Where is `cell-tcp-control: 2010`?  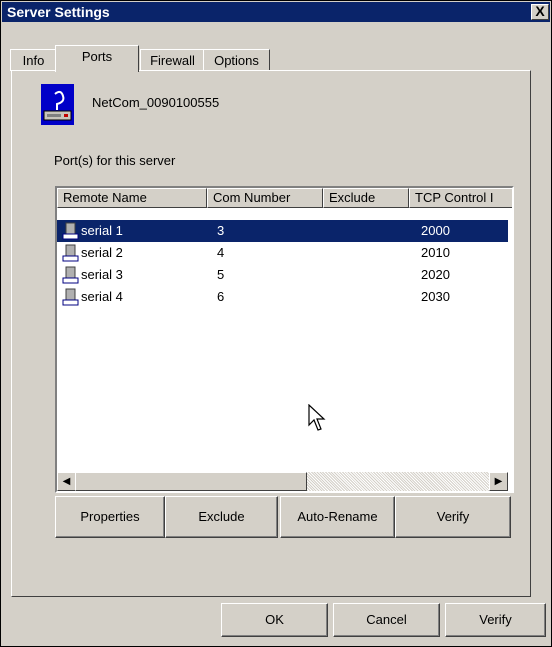
cell-tcp-control: 2010 is located at coordinates (435, 252).